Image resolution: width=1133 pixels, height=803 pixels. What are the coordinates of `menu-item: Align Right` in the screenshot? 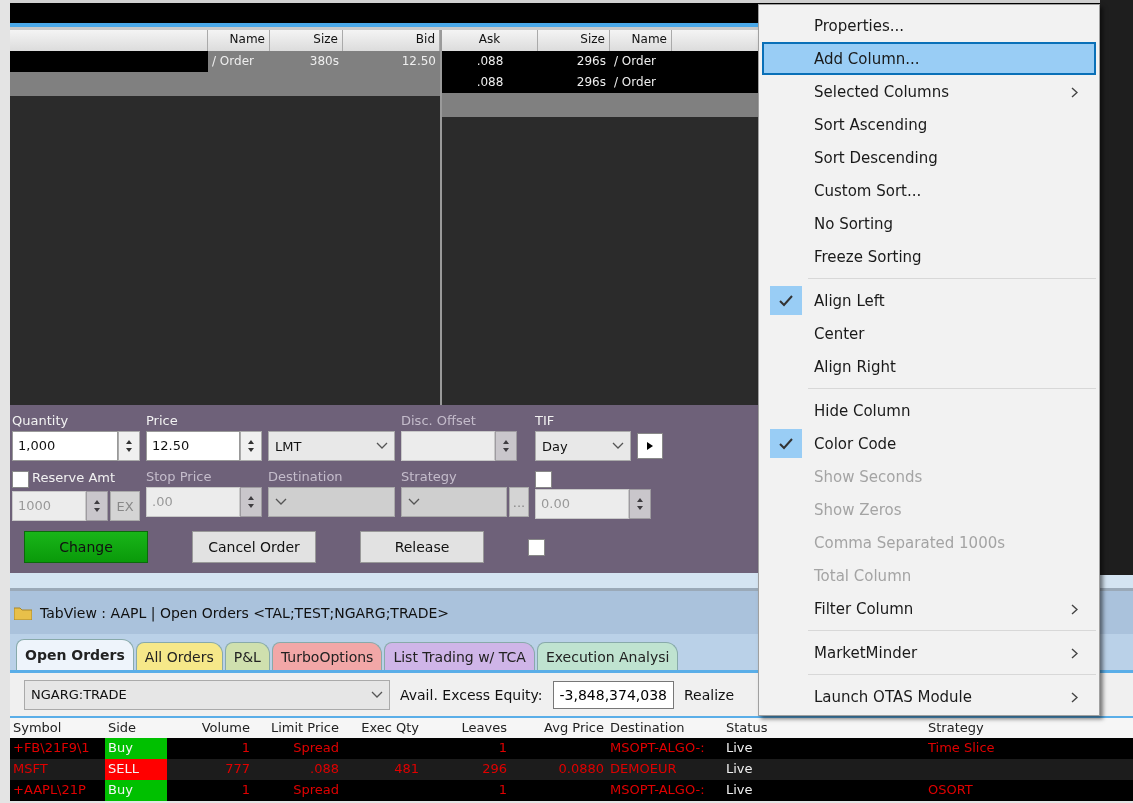 It's located at (929, 366).